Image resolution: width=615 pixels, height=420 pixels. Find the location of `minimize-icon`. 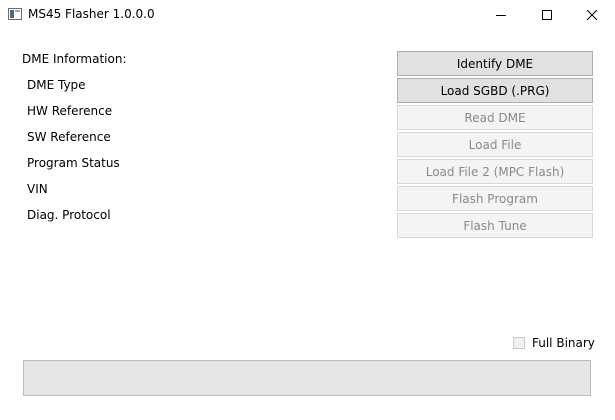

minimize-icon is located at coordinates (501, 15).